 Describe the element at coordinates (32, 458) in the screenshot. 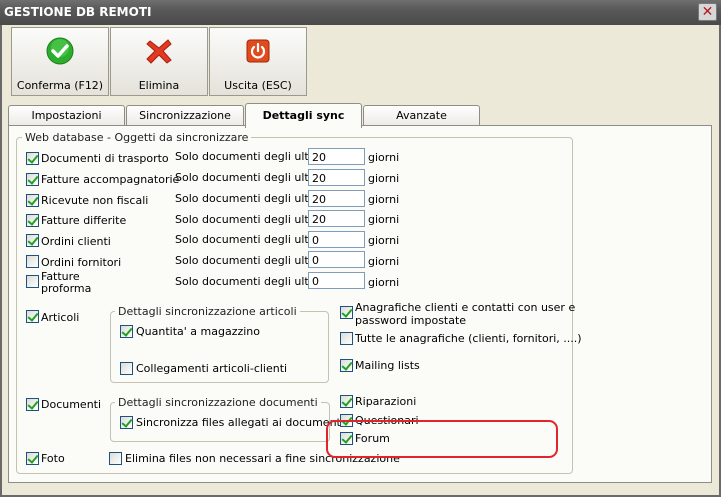

I see `checkbox-foto` at that location.